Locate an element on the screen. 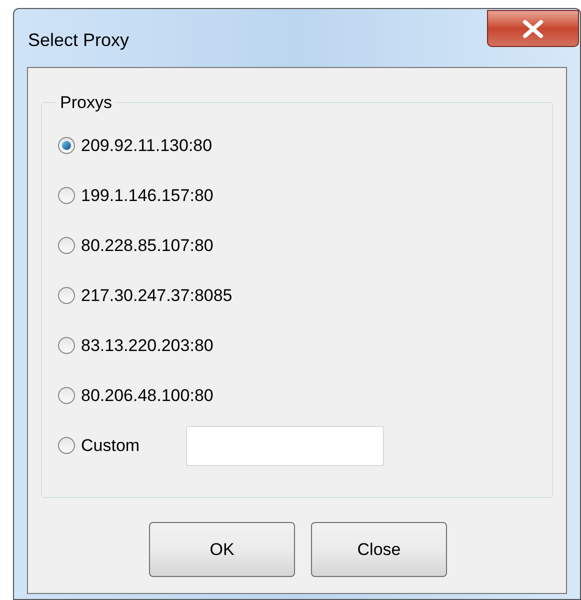  close-button is located at coordinates (533, 28).